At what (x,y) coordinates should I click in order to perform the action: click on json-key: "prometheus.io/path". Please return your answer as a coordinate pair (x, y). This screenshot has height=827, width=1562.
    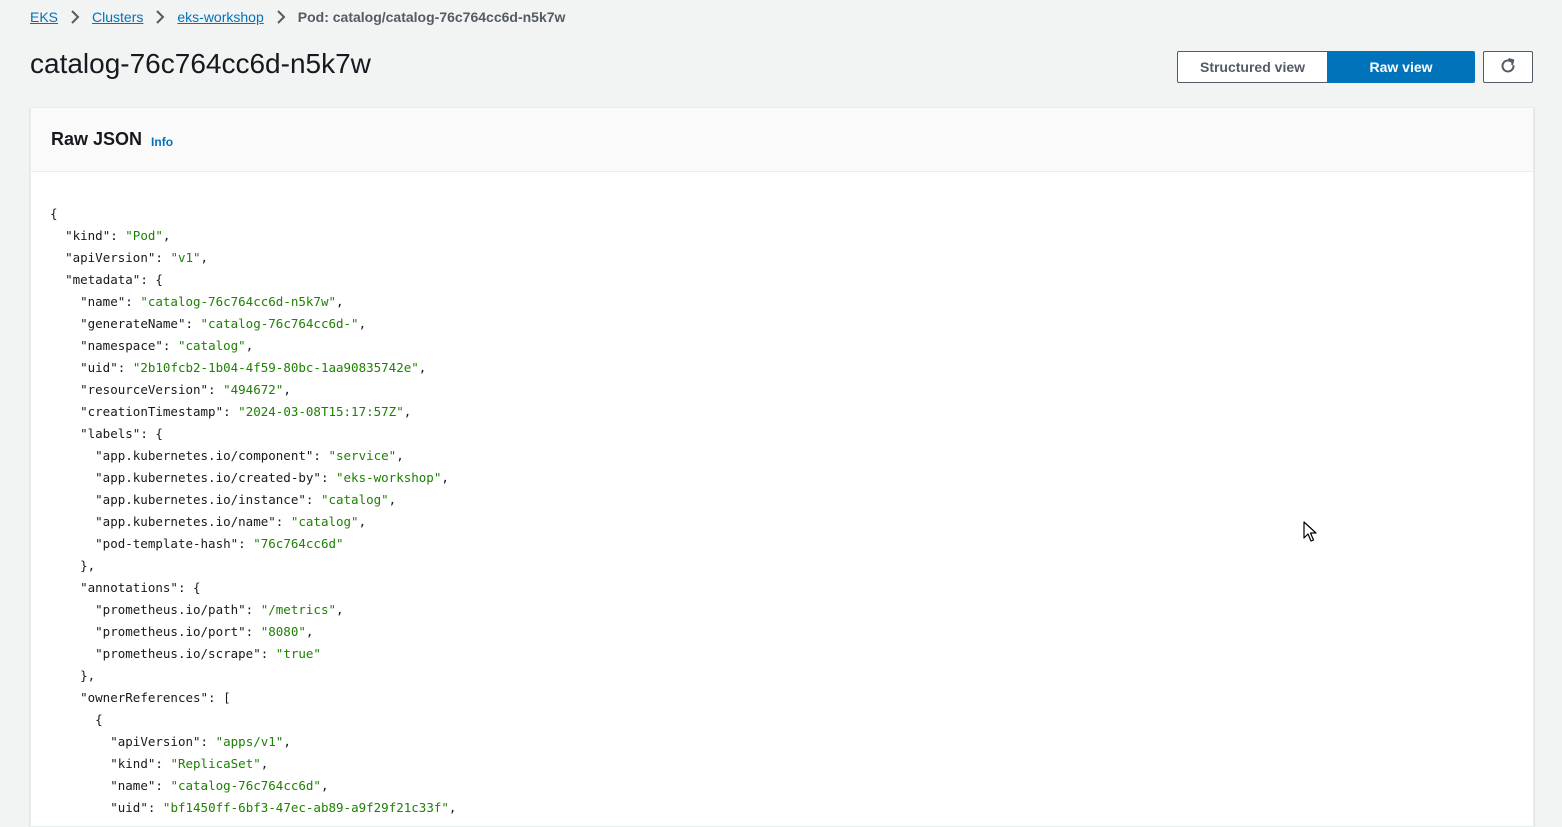
    Looking at the image, I should click on (170, 609).